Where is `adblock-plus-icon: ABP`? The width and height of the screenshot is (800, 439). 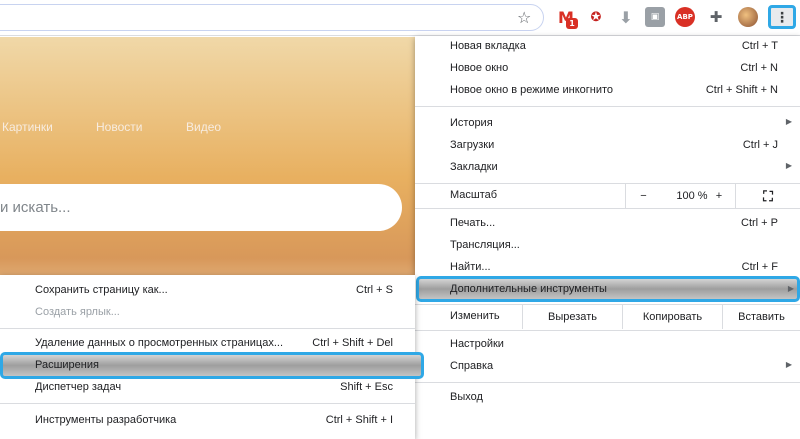 adblock-plus-icon: ABP is located at coordinates (685, 17).